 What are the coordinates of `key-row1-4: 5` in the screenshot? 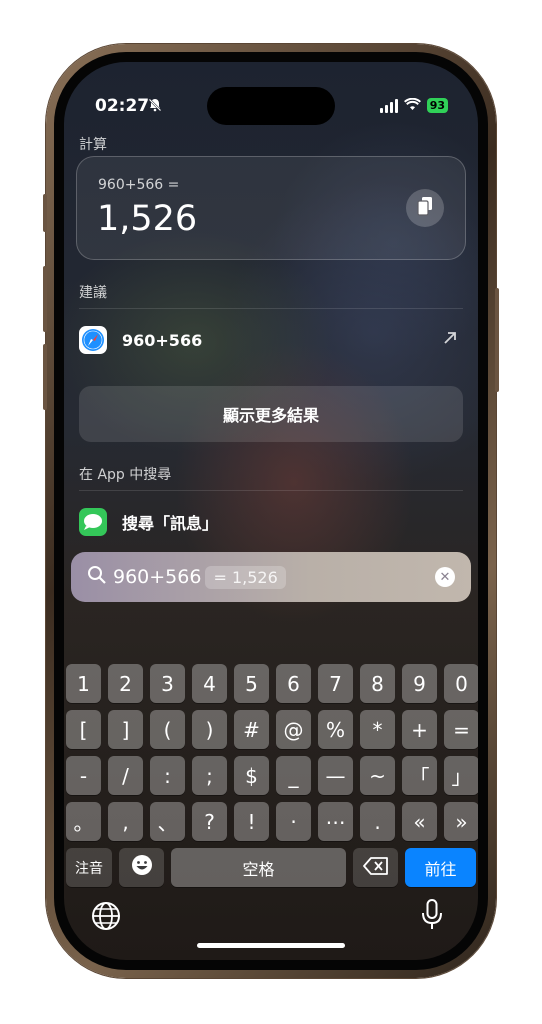 It's located at (251, 683).